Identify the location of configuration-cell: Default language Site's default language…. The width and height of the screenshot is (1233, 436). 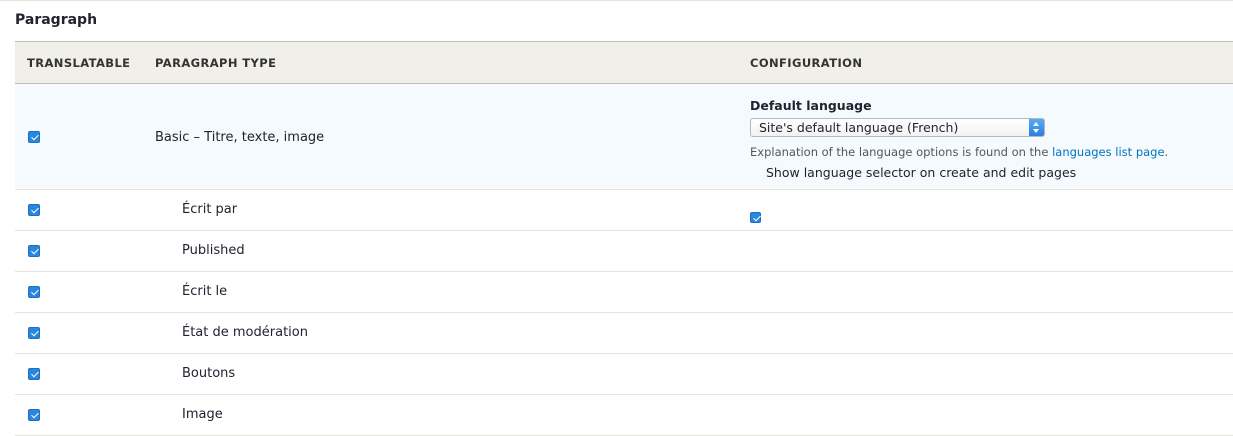
(990, 160).